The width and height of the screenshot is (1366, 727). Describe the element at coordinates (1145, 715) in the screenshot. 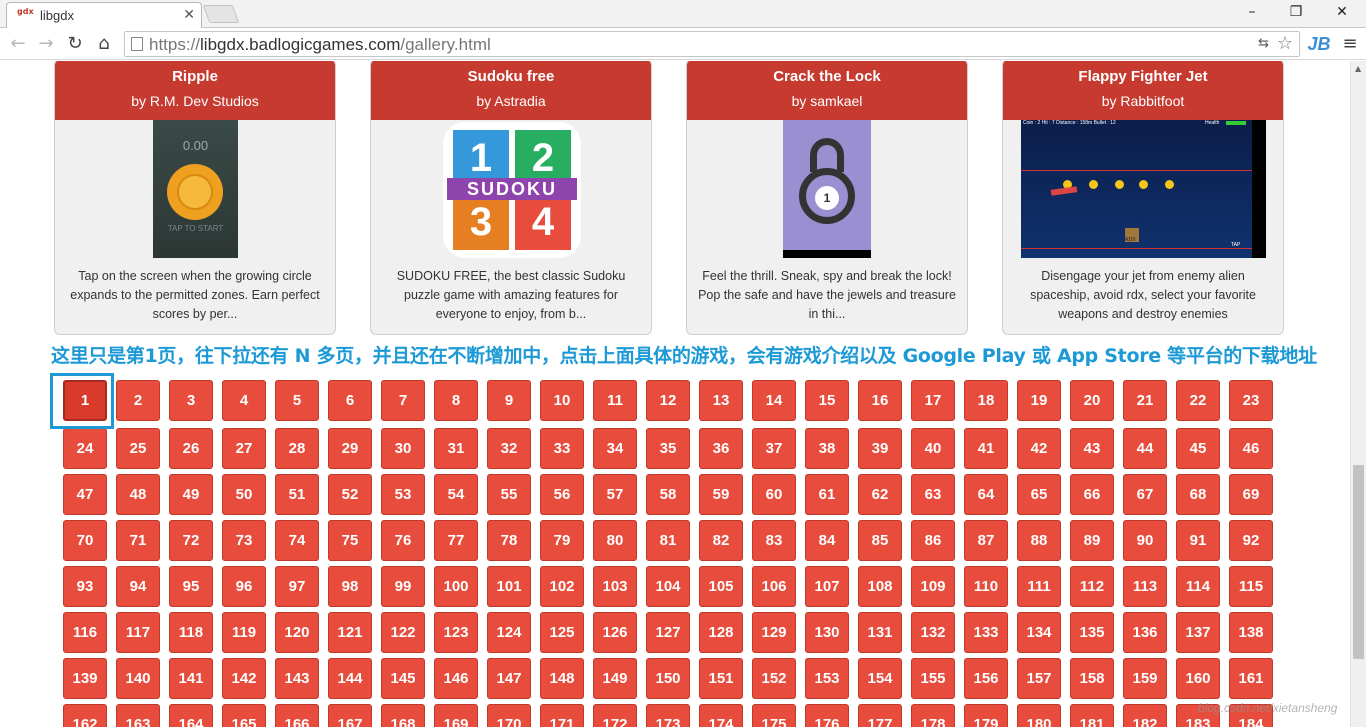

I see `page-button-182: 182` at that location.